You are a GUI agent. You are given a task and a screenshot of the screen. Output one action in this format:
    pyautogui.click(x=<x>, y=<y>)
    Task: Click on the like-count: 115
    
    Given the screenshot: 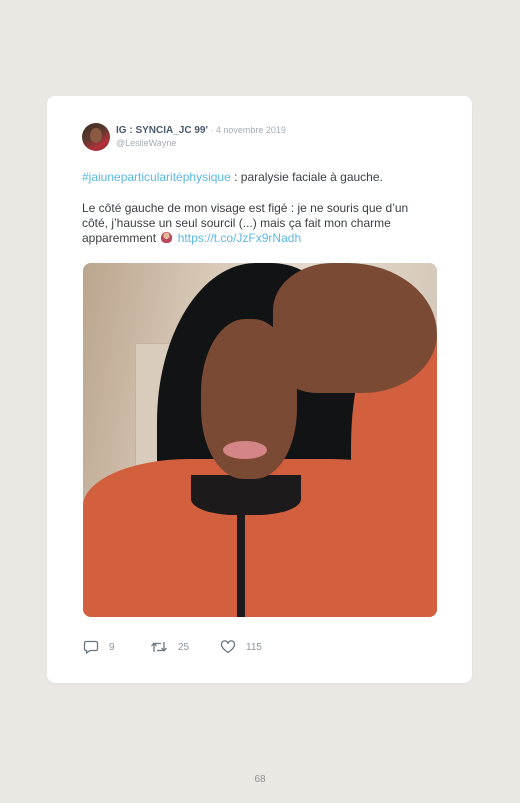 What is the action you would take?
    pyautogui.click(x=254, y=647)
    